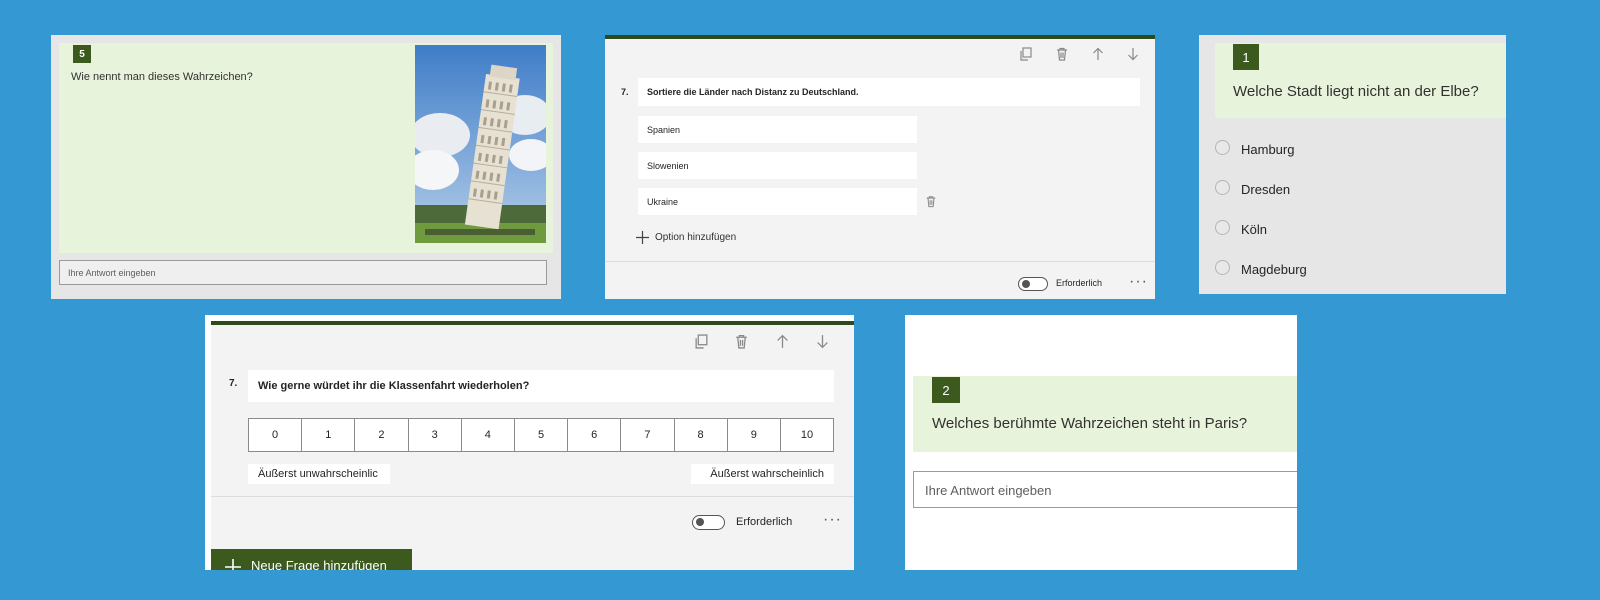  I want to click on choice-option: Hamburg, so click(1355, 150).